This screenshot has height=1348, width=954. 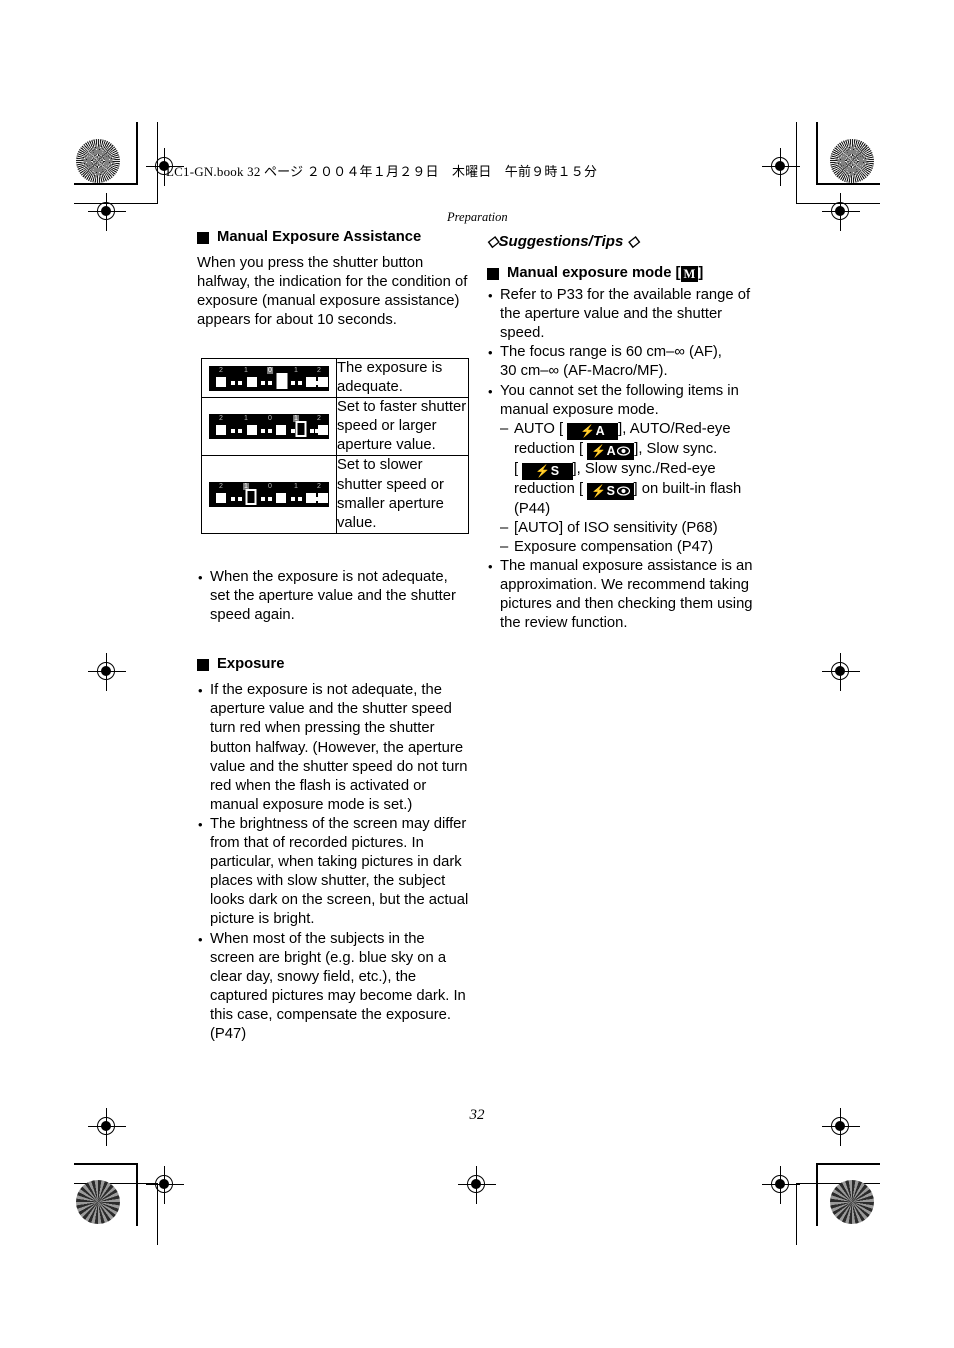 What do you see at coordinates (165, 1185) in the screenshot?
I see `registration-target-bottom-left` at bounding box center [165, 1185].